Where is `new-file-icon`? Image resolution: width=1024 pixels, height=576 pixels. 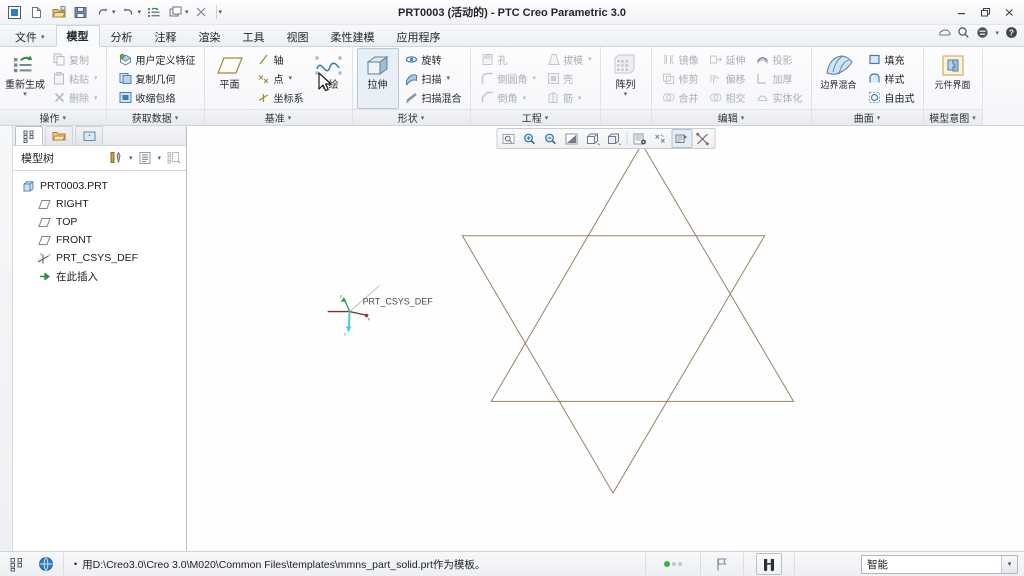
new-file-icon is located at coordinates (36, 12).